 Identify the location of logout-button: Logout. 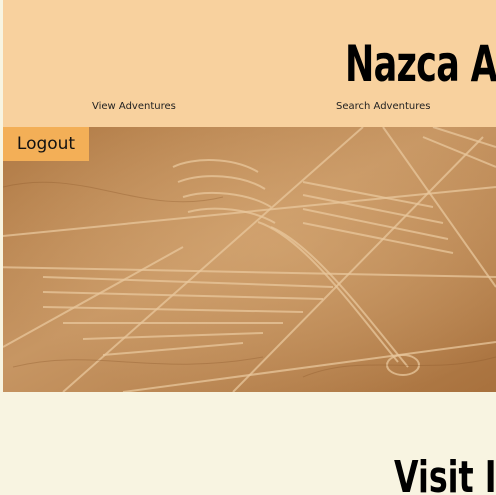
(46, 144).